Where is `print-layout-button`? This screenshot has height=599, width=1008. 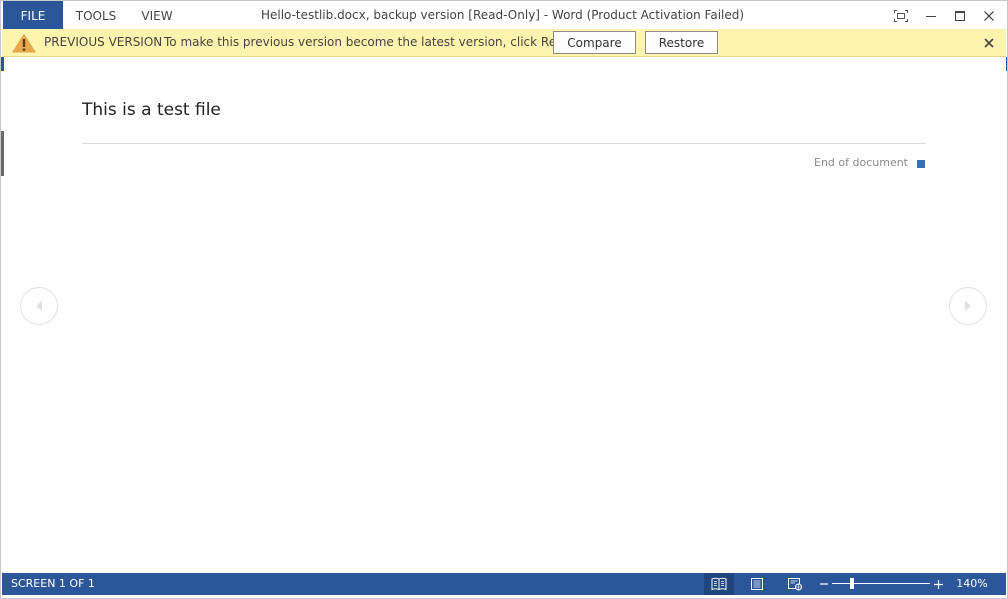
print-layout-button is located at coordinates (757, 584).